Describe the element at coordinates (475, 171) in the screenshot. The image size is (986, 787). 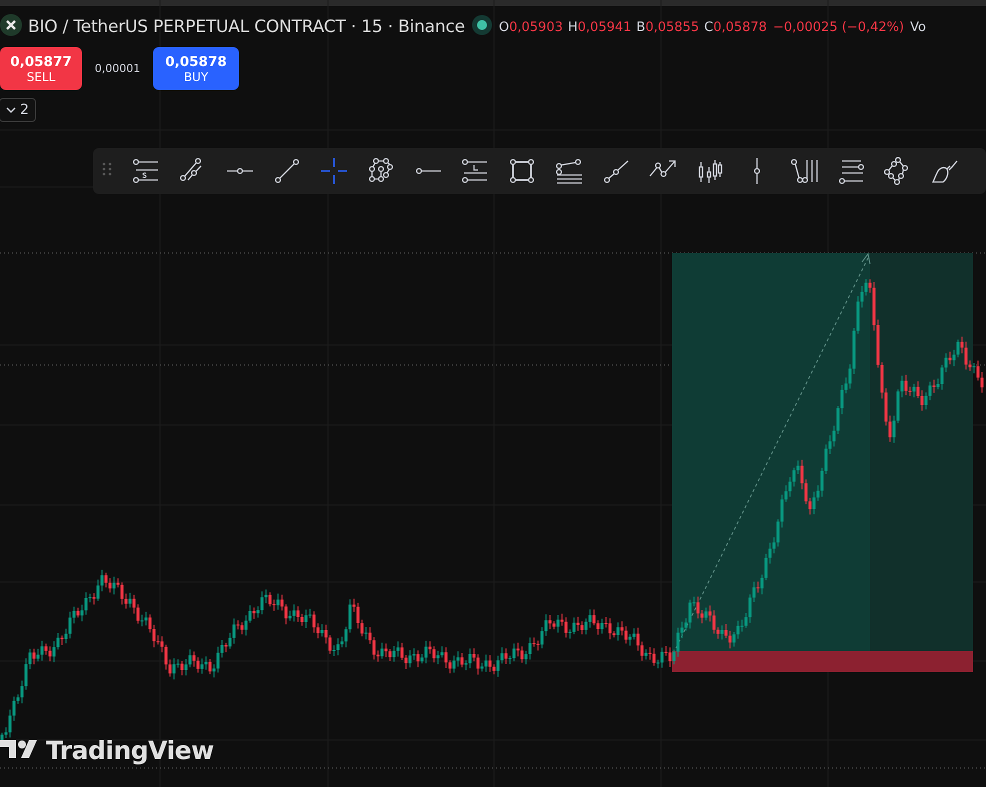
I see `channel-l-icon` at that location.